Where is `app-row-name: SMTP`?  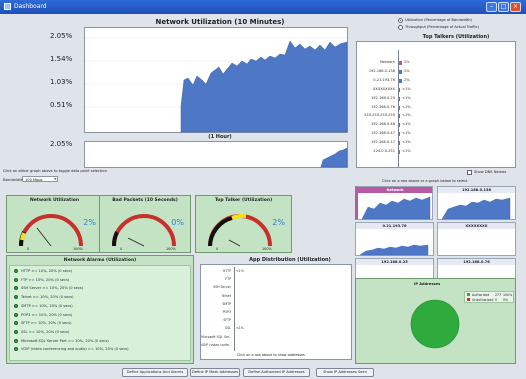
app-row-name: SMTP is located at coordinates (226, 304).